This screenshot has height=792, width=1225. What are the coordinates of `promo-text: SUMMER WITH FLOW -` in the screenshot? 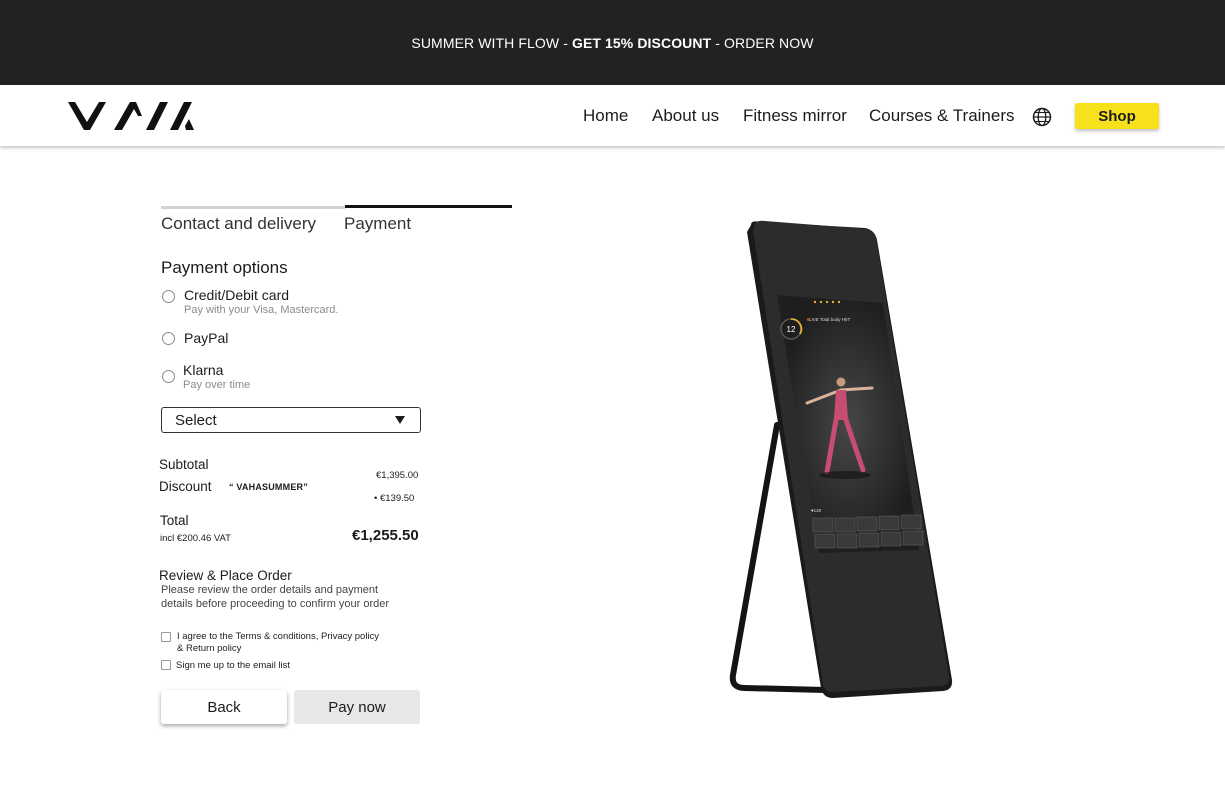 It's located at (491, 42).